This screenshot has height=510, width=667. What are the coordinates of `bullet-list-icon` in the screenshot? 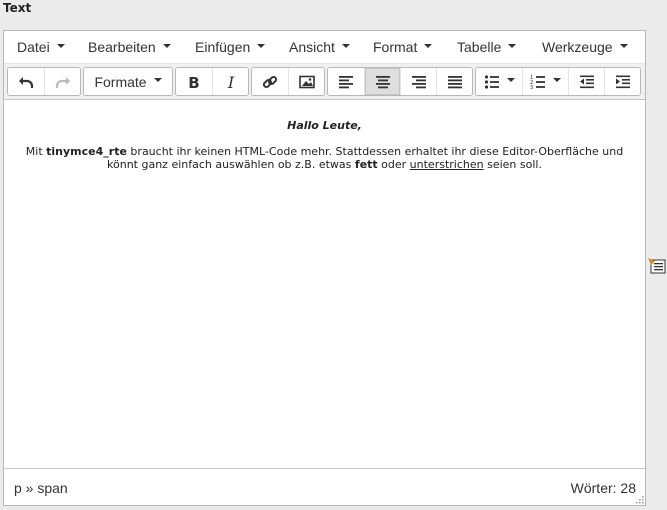 It's located at (491, 81).